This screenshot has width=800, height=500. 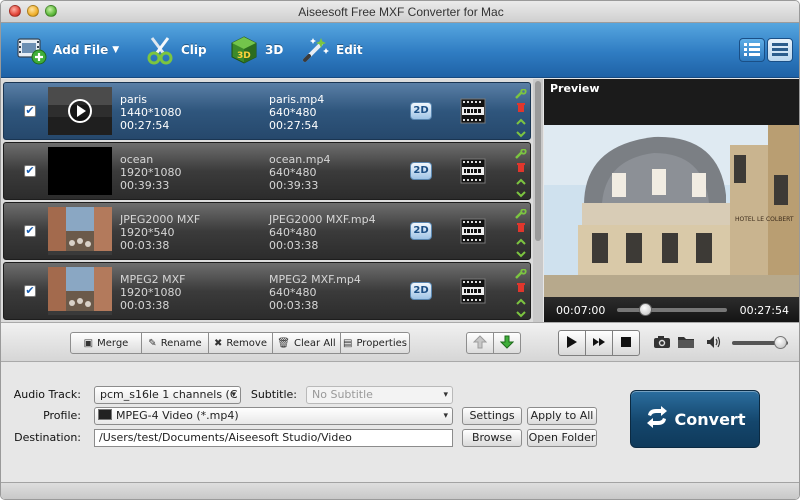 What do you see at coordinates (306, 343) in the screenshot?
I see `clear-all-button: 🗑 Clear All` at bounding box center [306, 343].